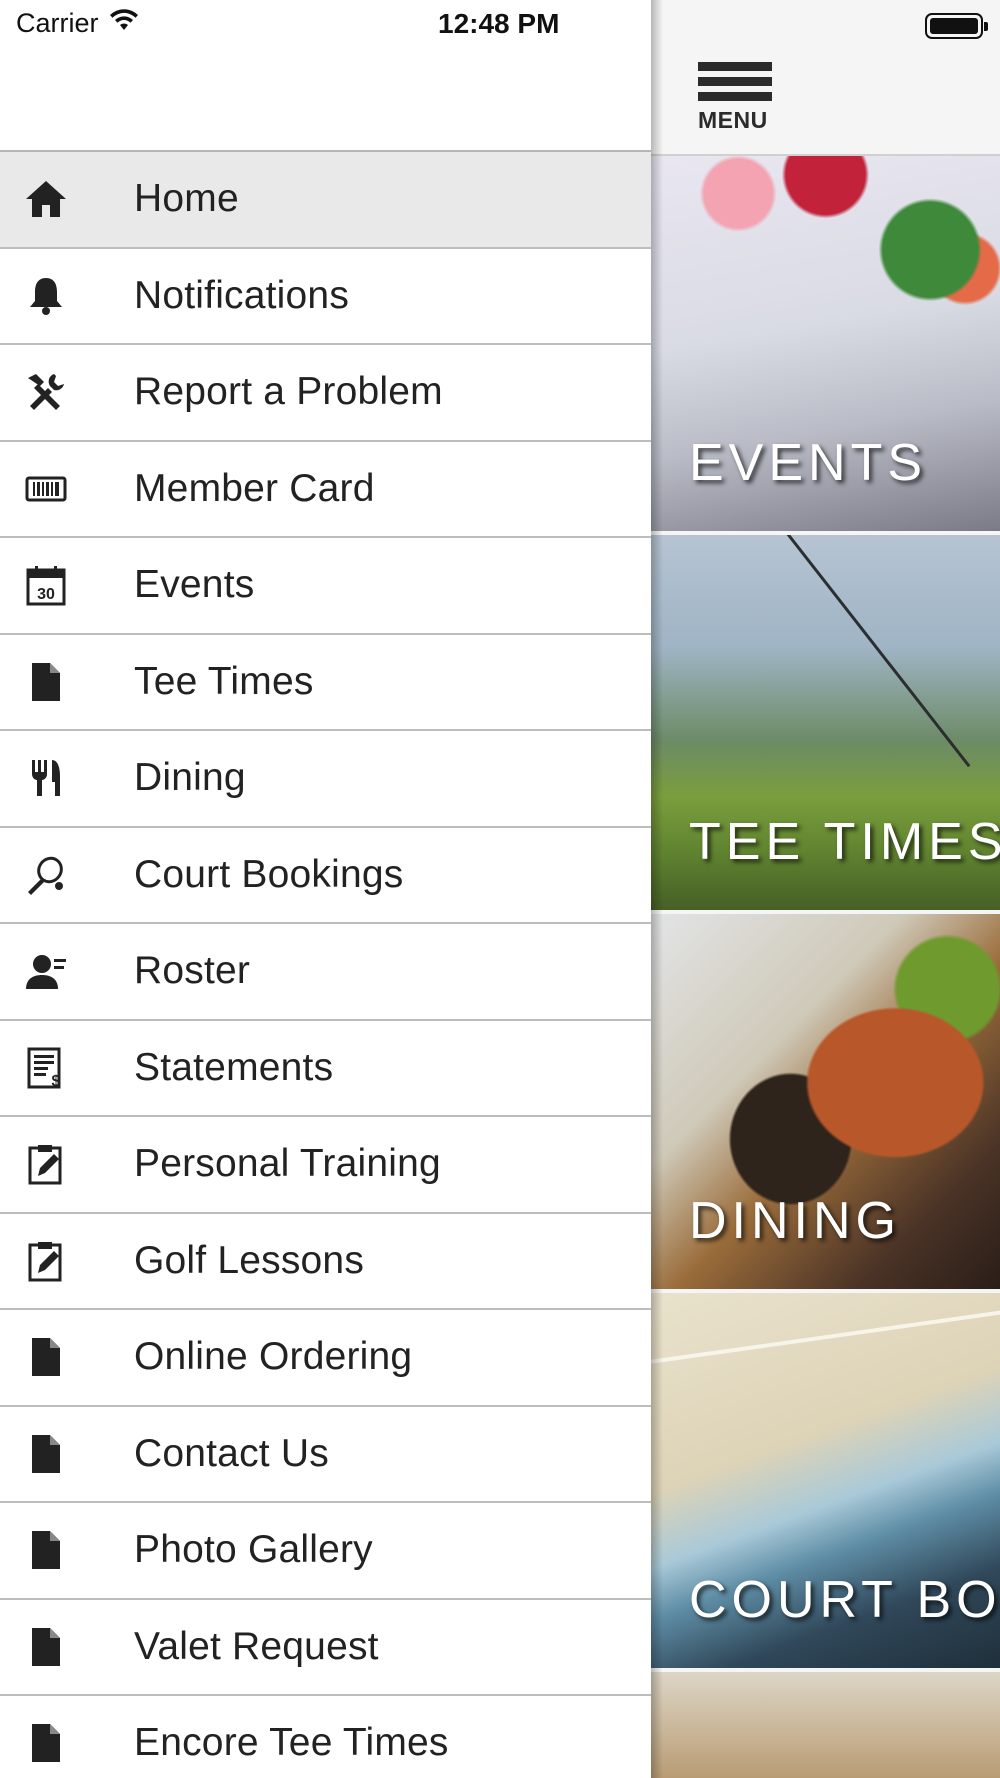  What do you see at coordinates (844, 1600) in the screenshot?
I see `tile-title: COURT BOOKINGS` at bounding box center [844, 1600].